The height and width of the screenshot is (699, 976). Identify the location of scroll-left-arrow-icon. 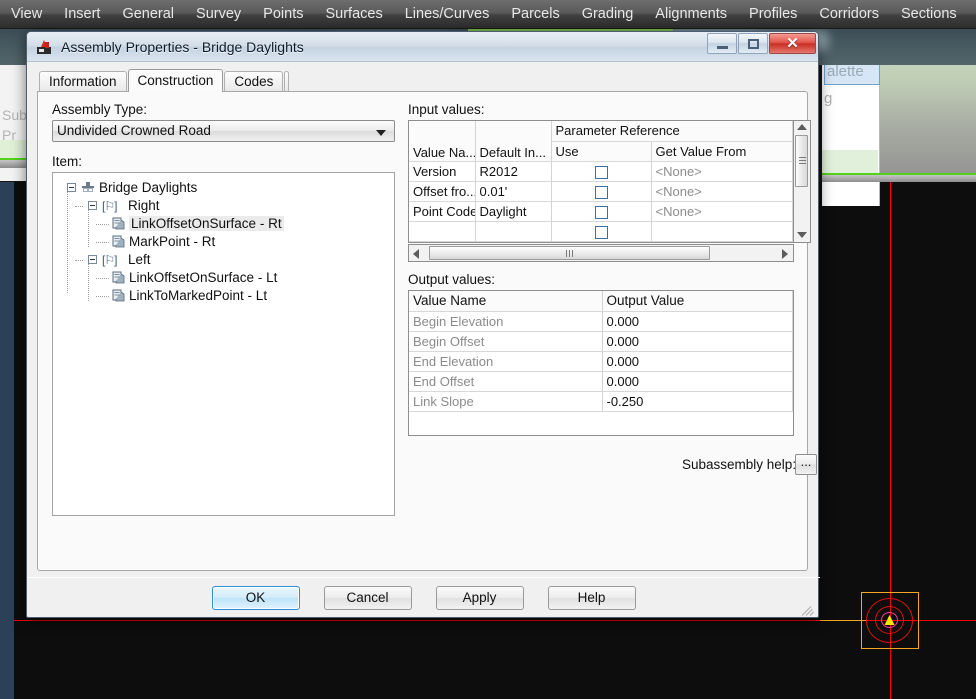
(416, 254).